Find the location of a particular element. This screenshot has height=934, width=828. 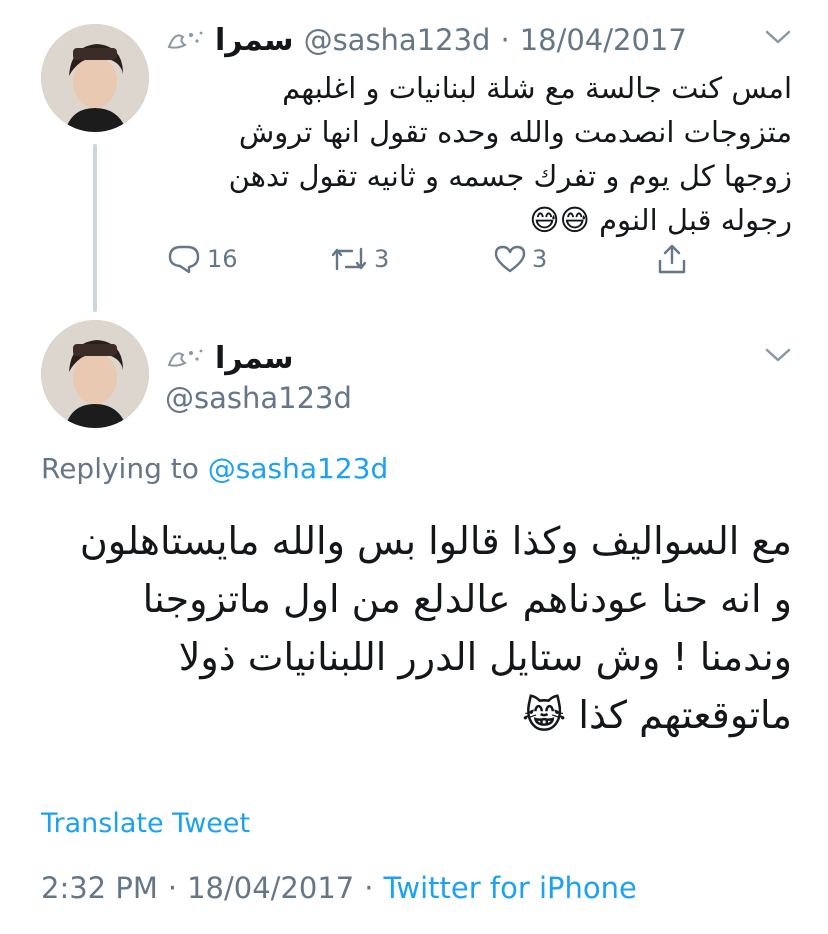

tweet1-date: 18/04/2017 is located at coordinates (603, 40).